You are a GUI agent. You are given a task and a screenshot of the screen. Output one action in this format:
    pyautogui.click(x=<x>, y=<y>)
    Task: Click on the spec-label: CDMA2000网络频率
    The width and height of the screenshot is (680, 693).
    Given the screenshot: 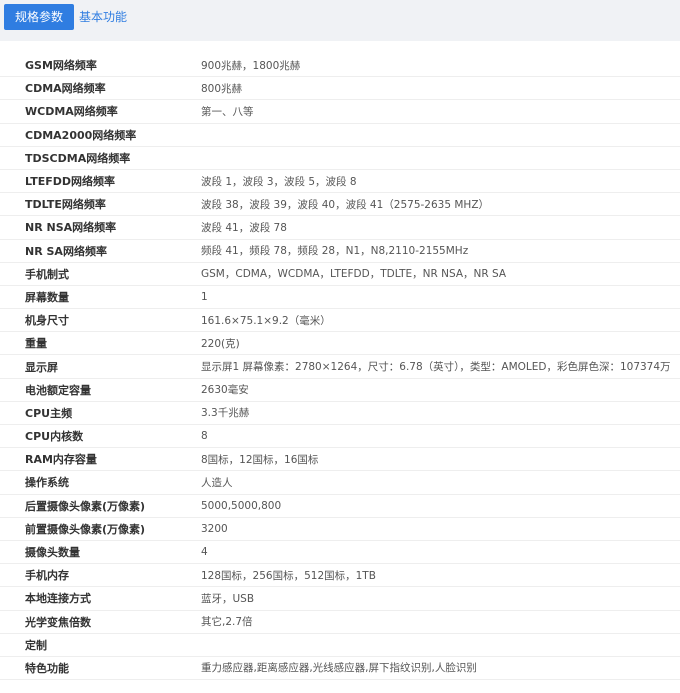 What is the action you would take?
    pyautogui.click(x=81, y=135)
    